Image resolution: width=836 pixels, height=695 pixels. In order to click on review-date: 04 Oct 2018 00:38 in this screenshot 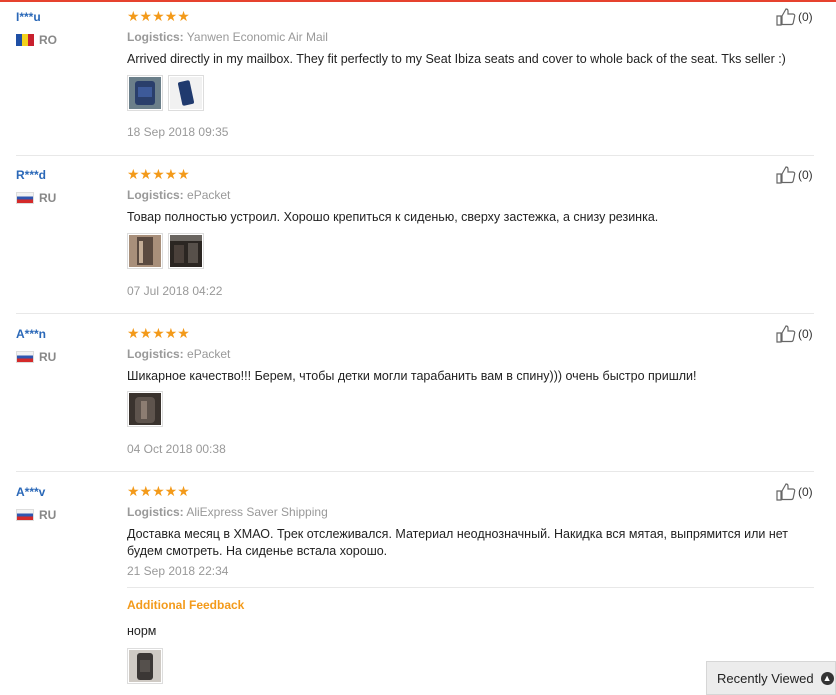, I will do `click(176, 449)`.